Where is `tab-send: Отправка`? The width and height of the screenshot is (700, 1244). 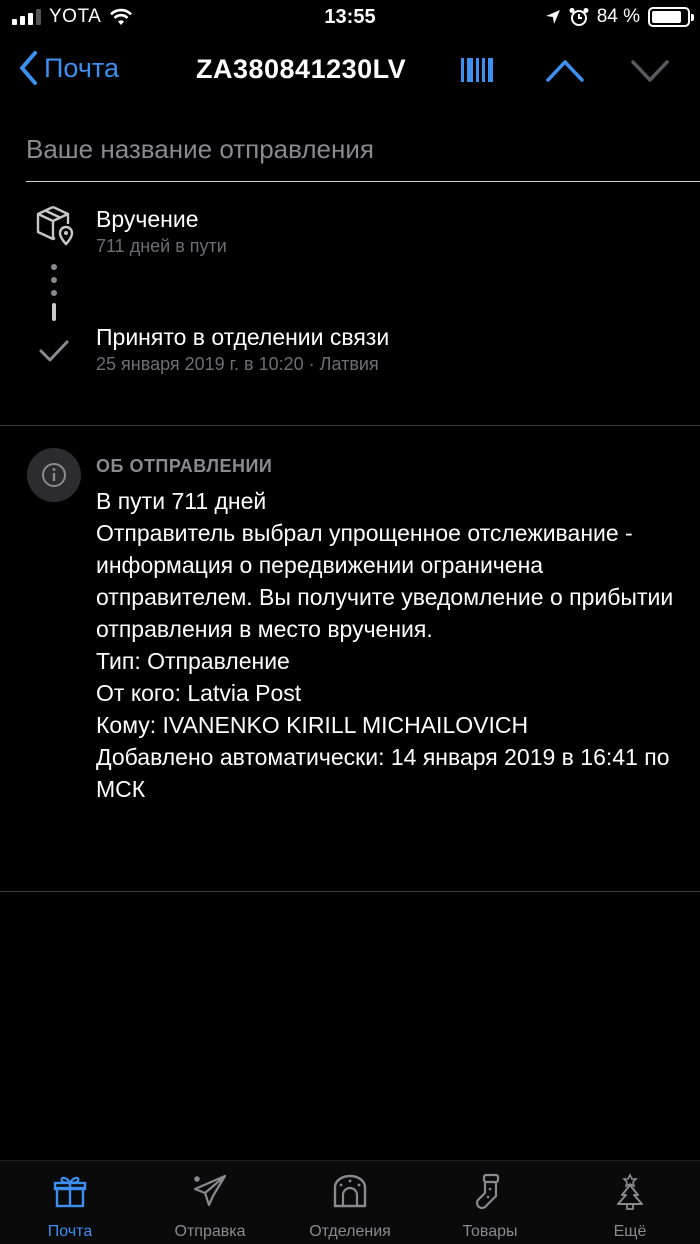 tab-send: Отправка is located at coordinates (210, 1202).